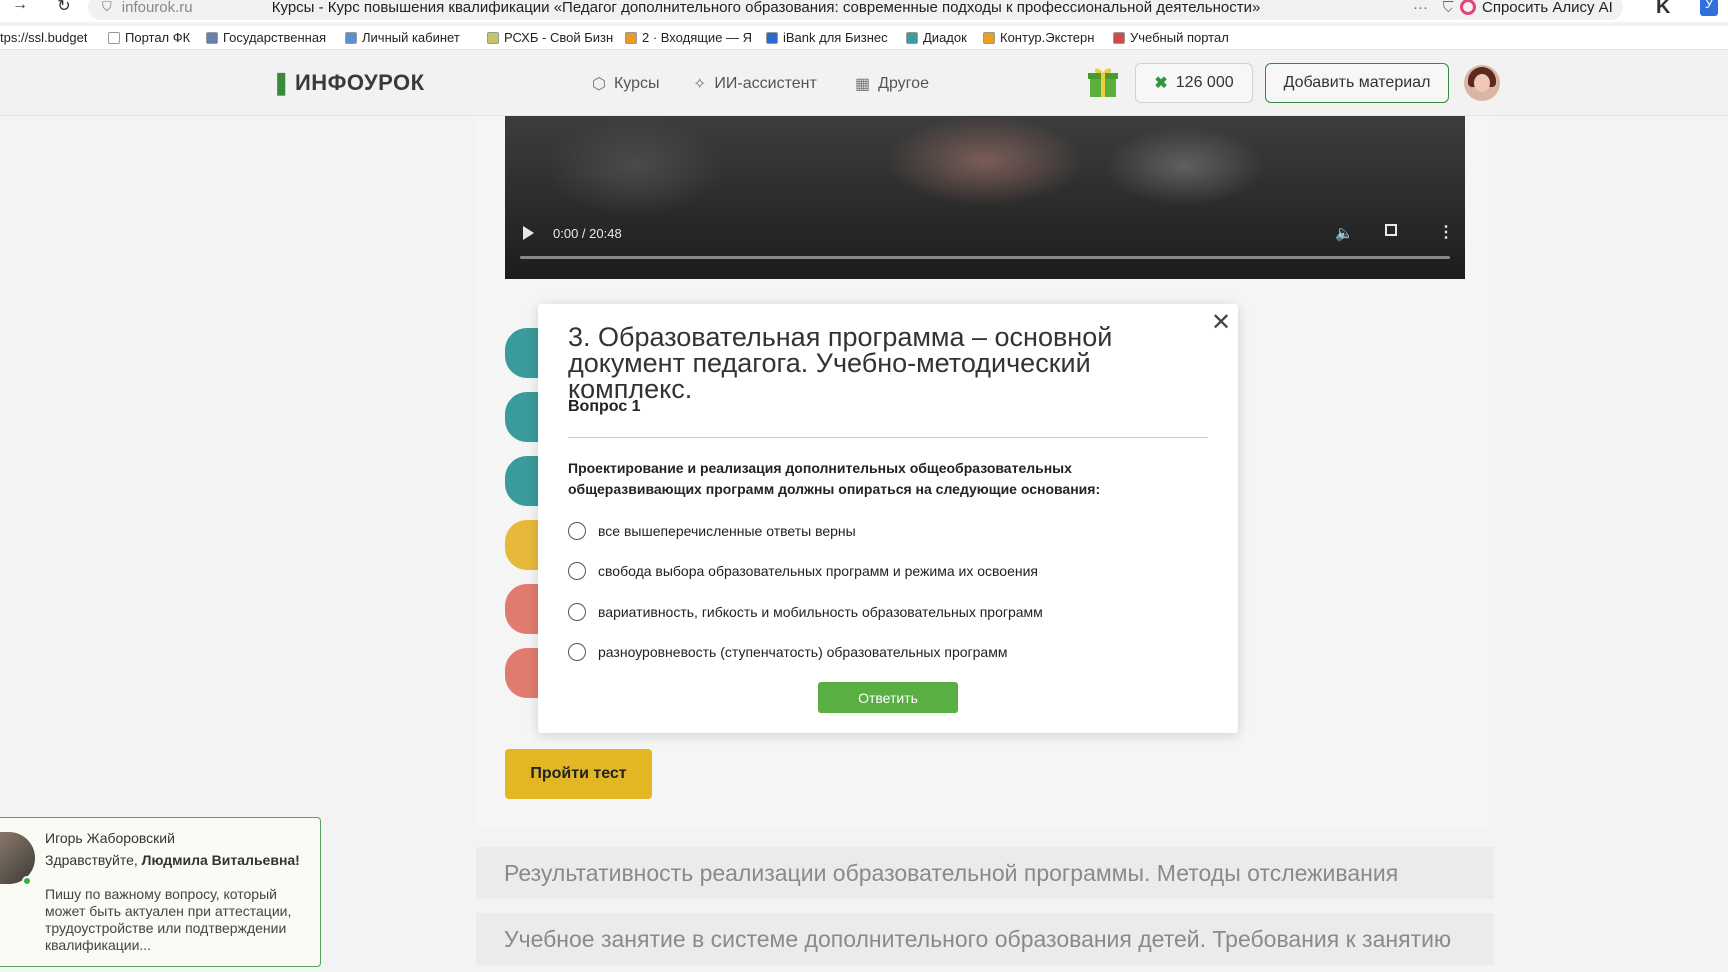  What do you see at coordinates (604, 406) in the screenshot?
I see `question-number: Вопрос 1` at bounding box center [604, 406].